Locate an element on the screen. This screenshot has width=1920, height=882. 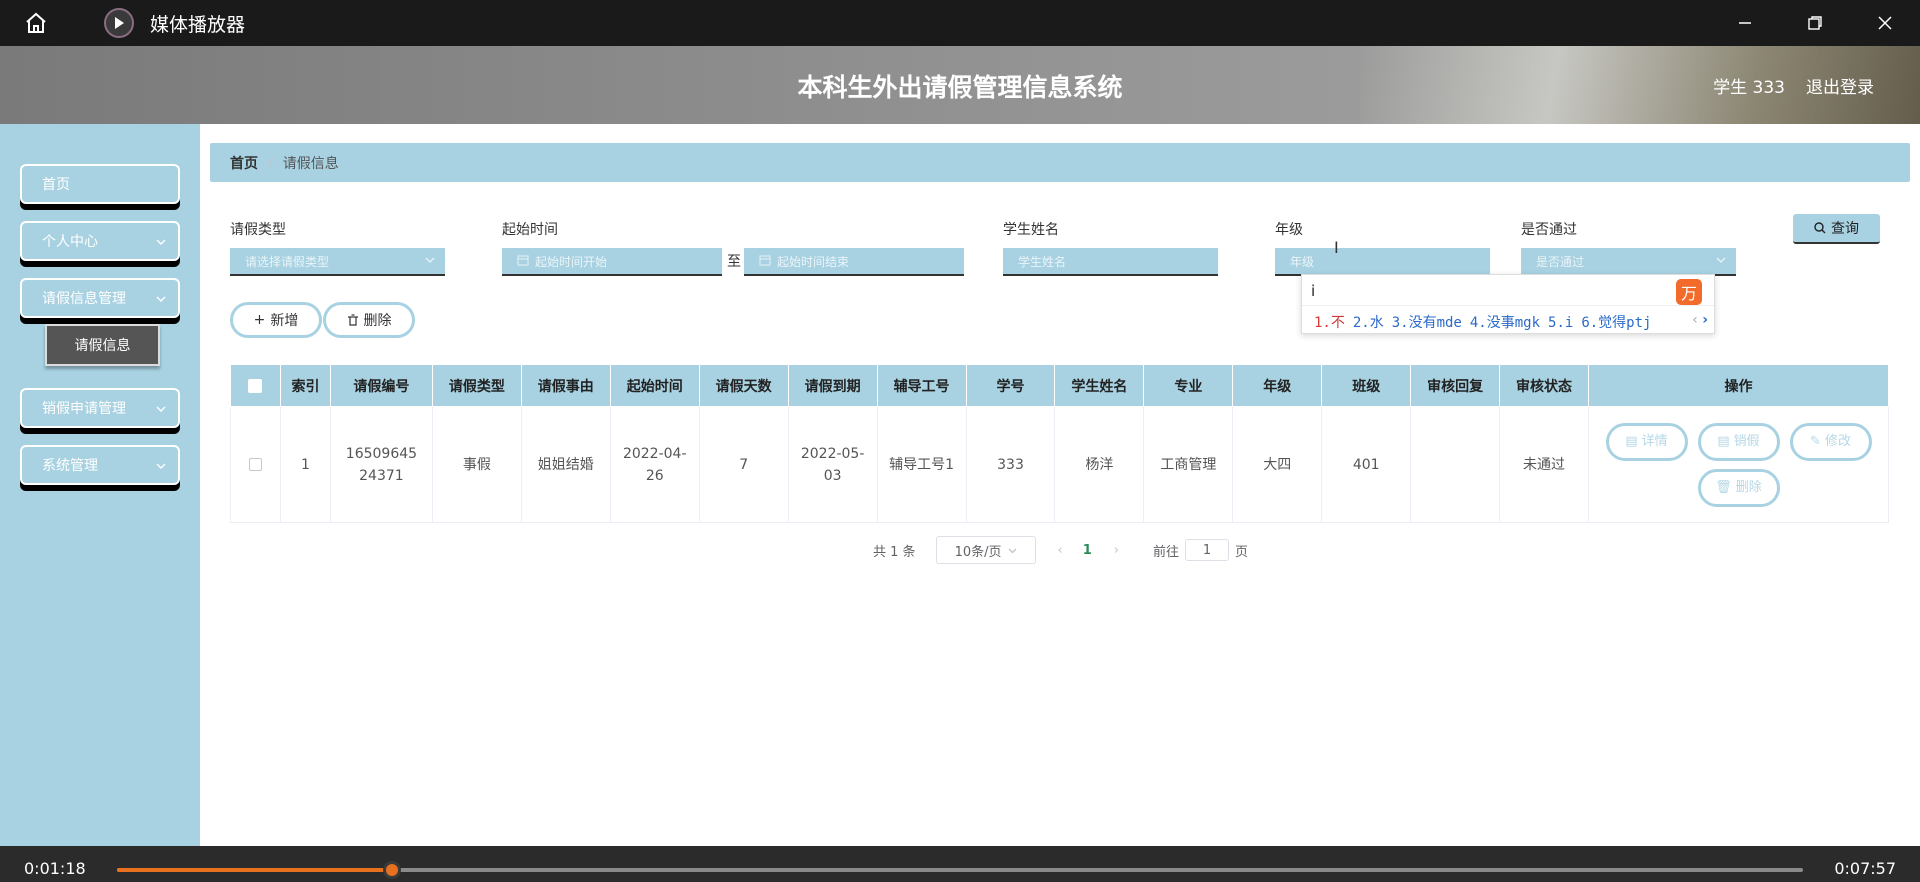
goto-page-input: 1 is located at coordinates (1207, 550).